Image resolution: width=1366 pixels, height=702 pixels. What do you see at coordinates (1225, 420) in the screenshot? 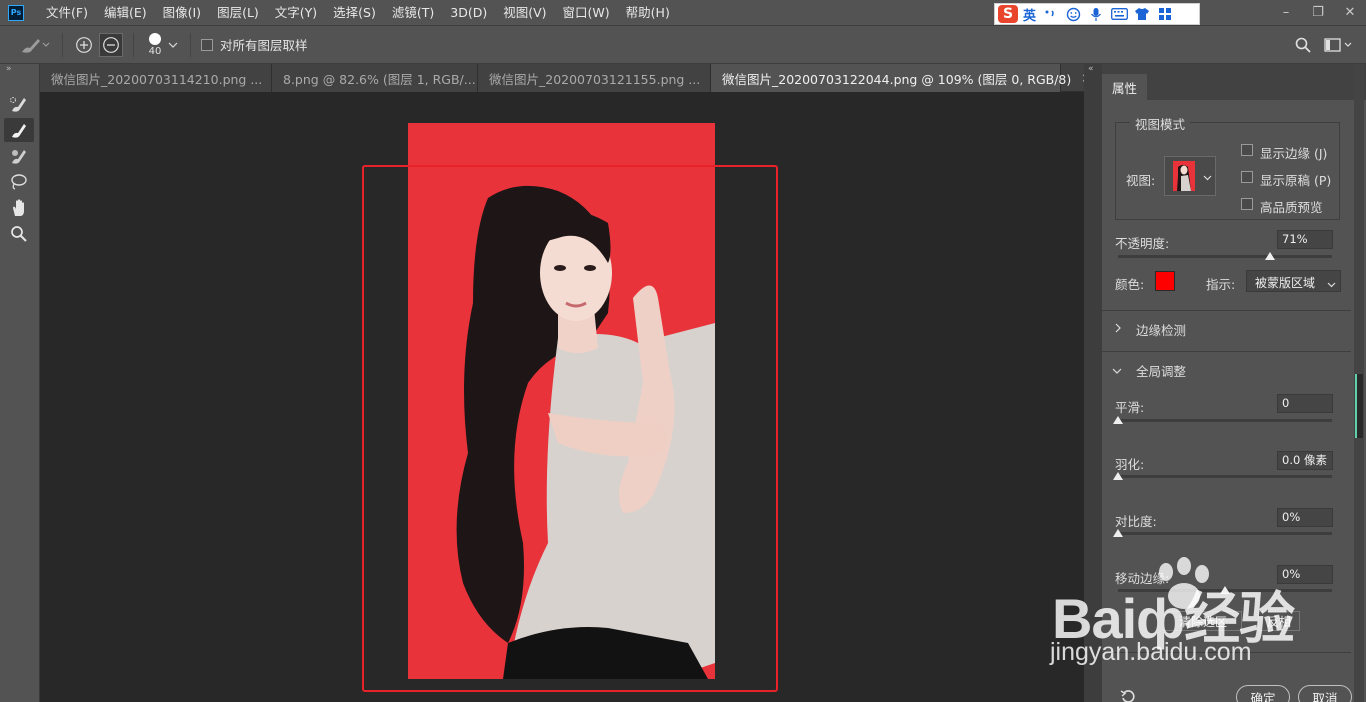
I see `smooth-slider-track` at bounding box center [1225, 420].